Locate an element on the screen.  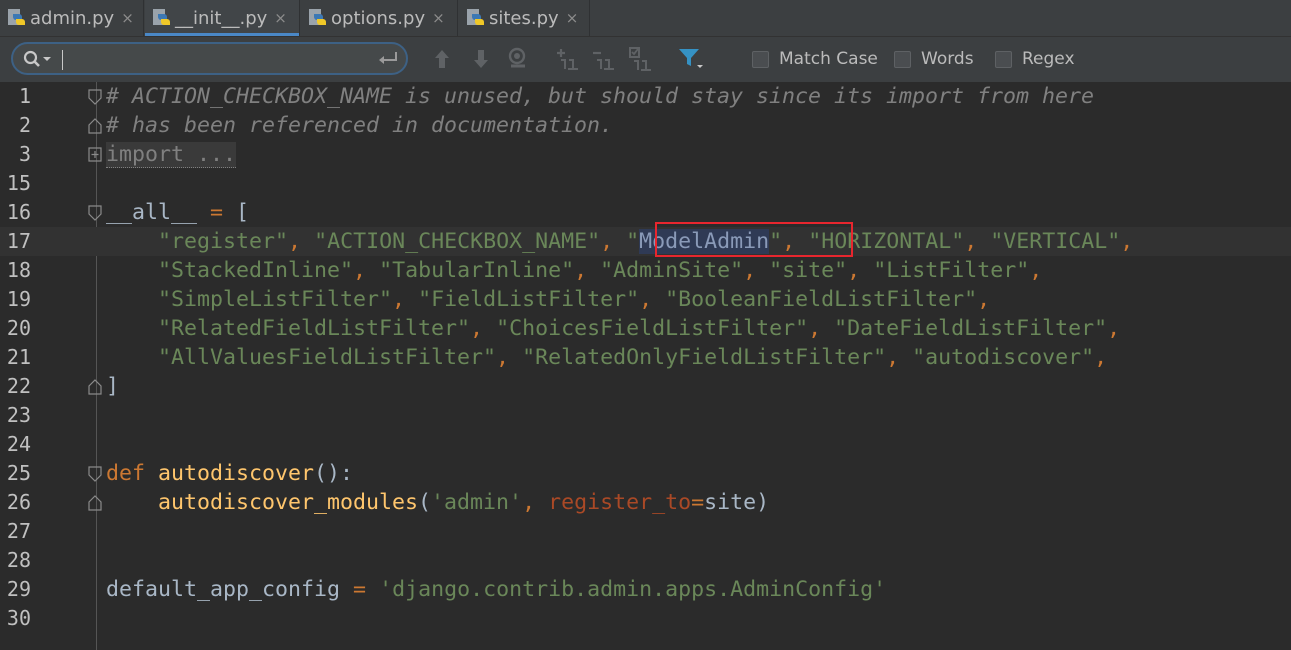
line-number: 18 is located at coordinates (18, 270).